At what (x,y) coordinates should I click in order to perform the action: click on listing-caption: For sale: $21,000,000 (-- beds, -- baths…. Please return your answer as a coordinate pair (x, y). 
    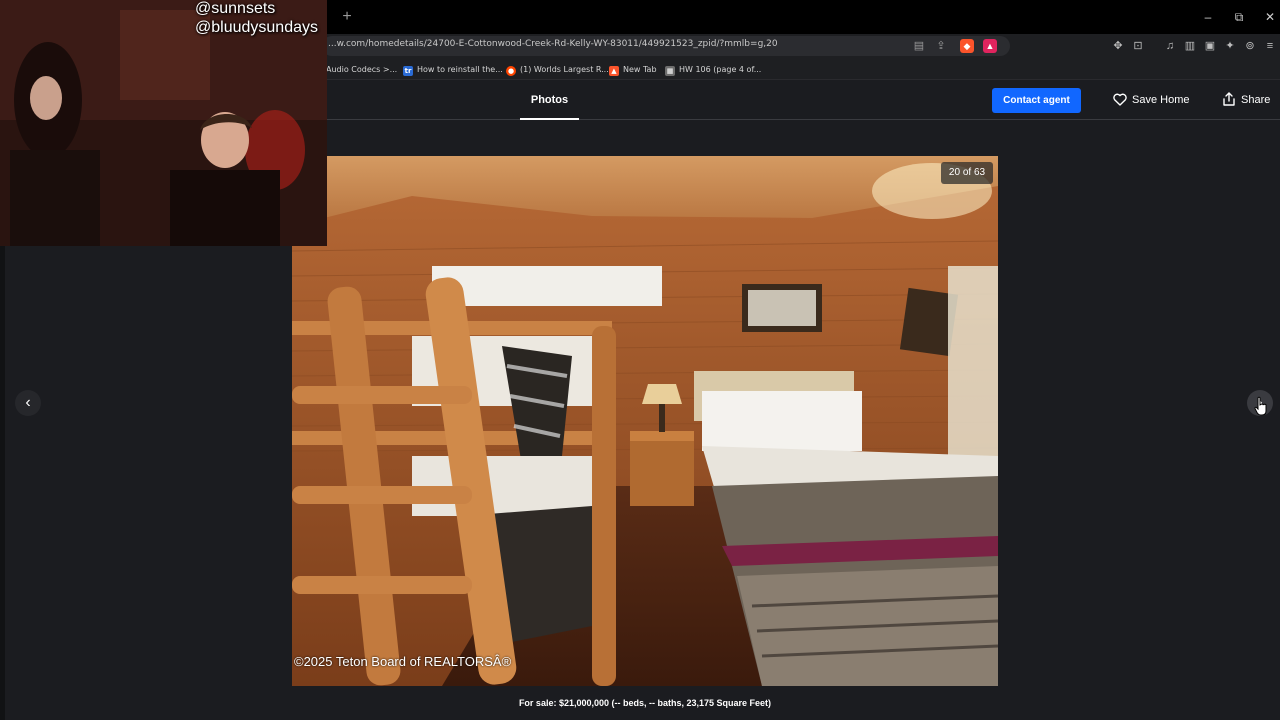
    Looking at the image, I should click on (645, 703).